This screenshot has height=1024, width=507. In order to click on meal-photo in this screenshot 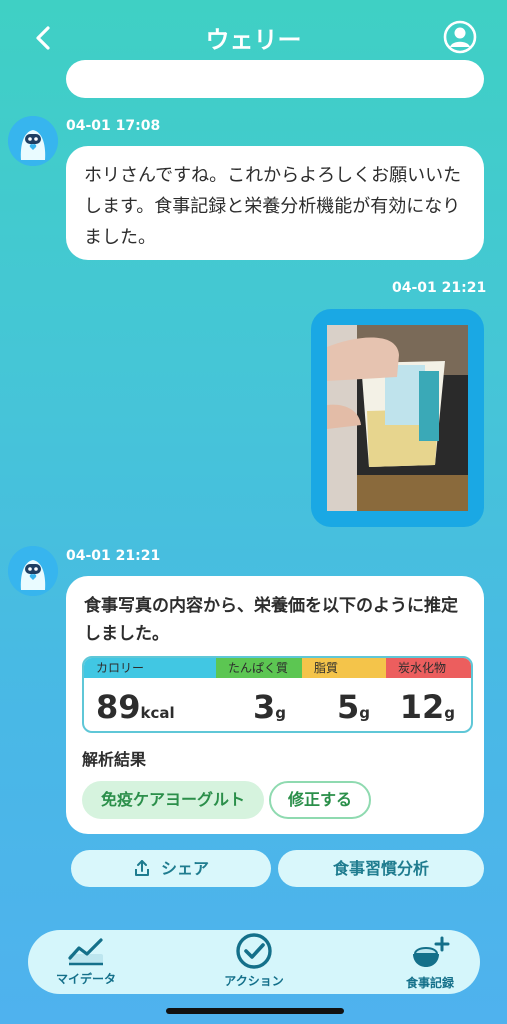, I will do `click(397, 418)`.